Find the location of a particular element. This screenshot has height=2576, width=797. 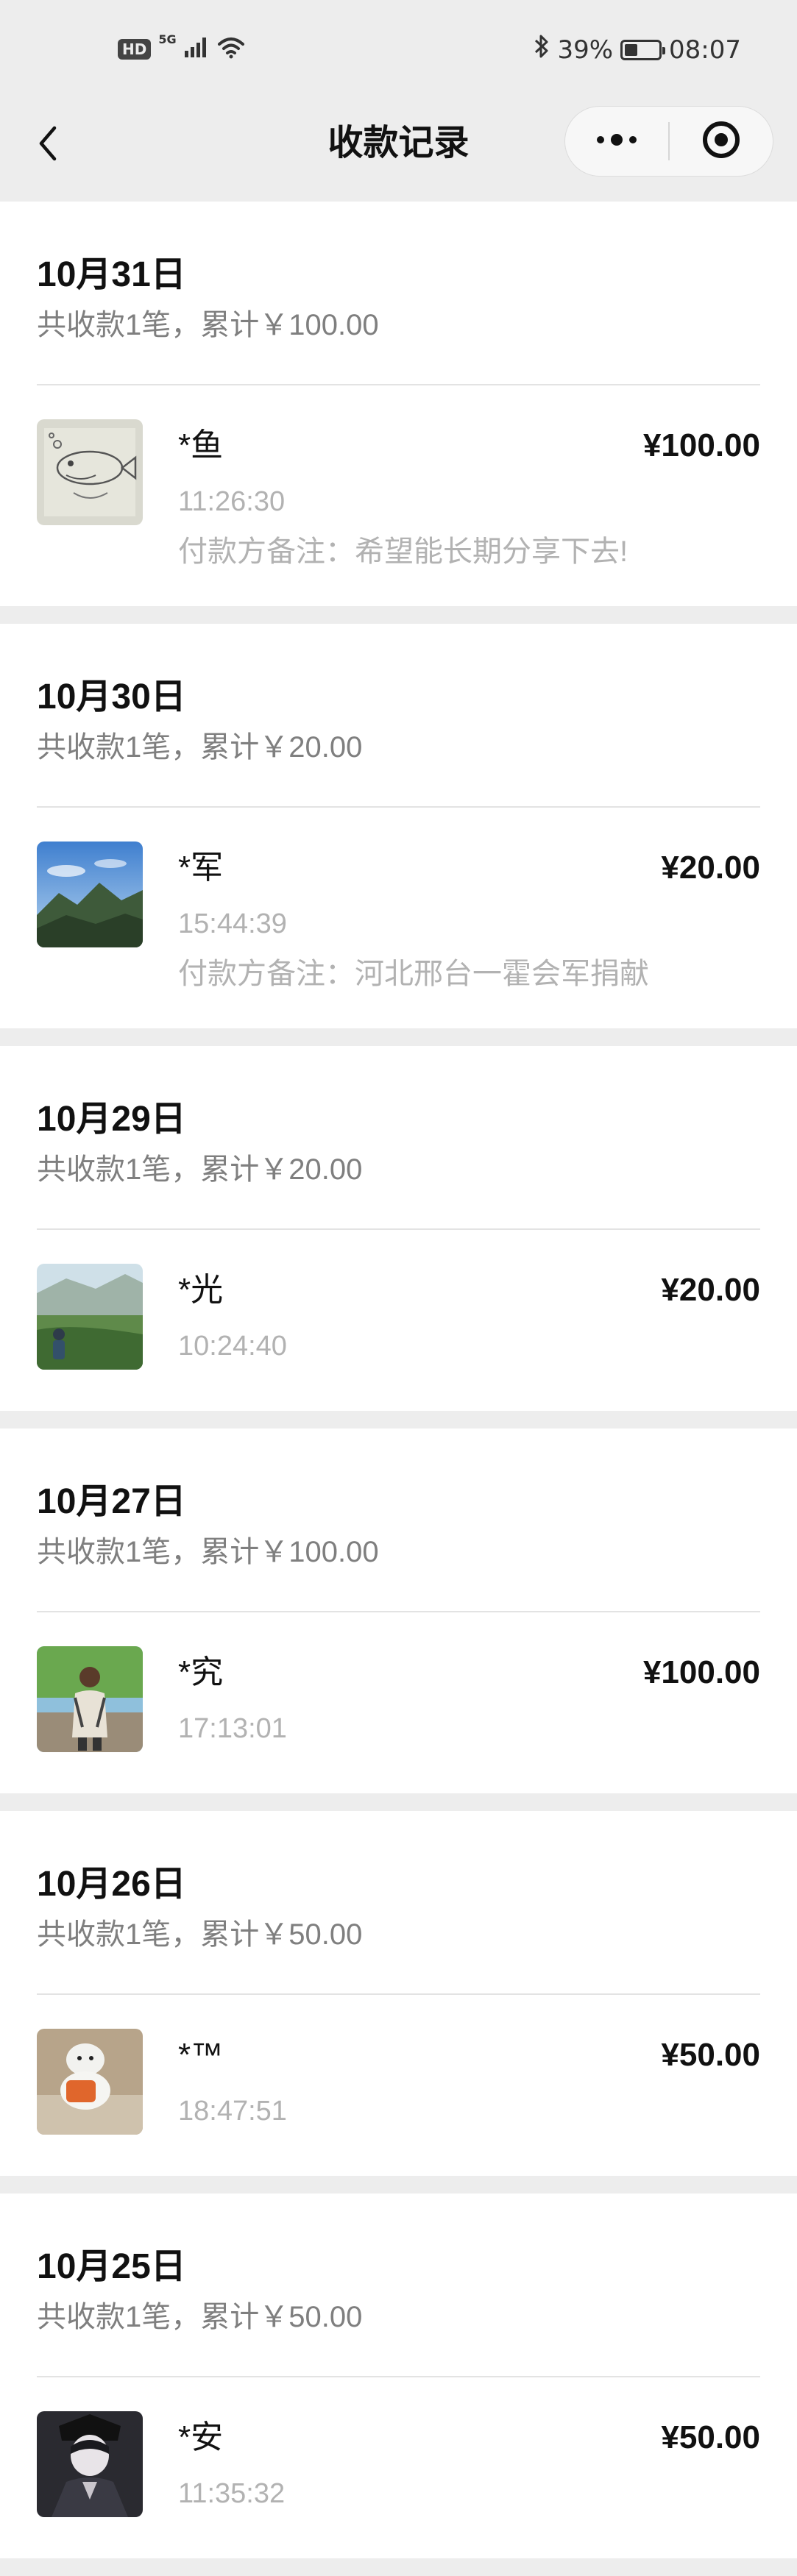

payment-time: 10:24:40 is located at coordinates (232, 1346).